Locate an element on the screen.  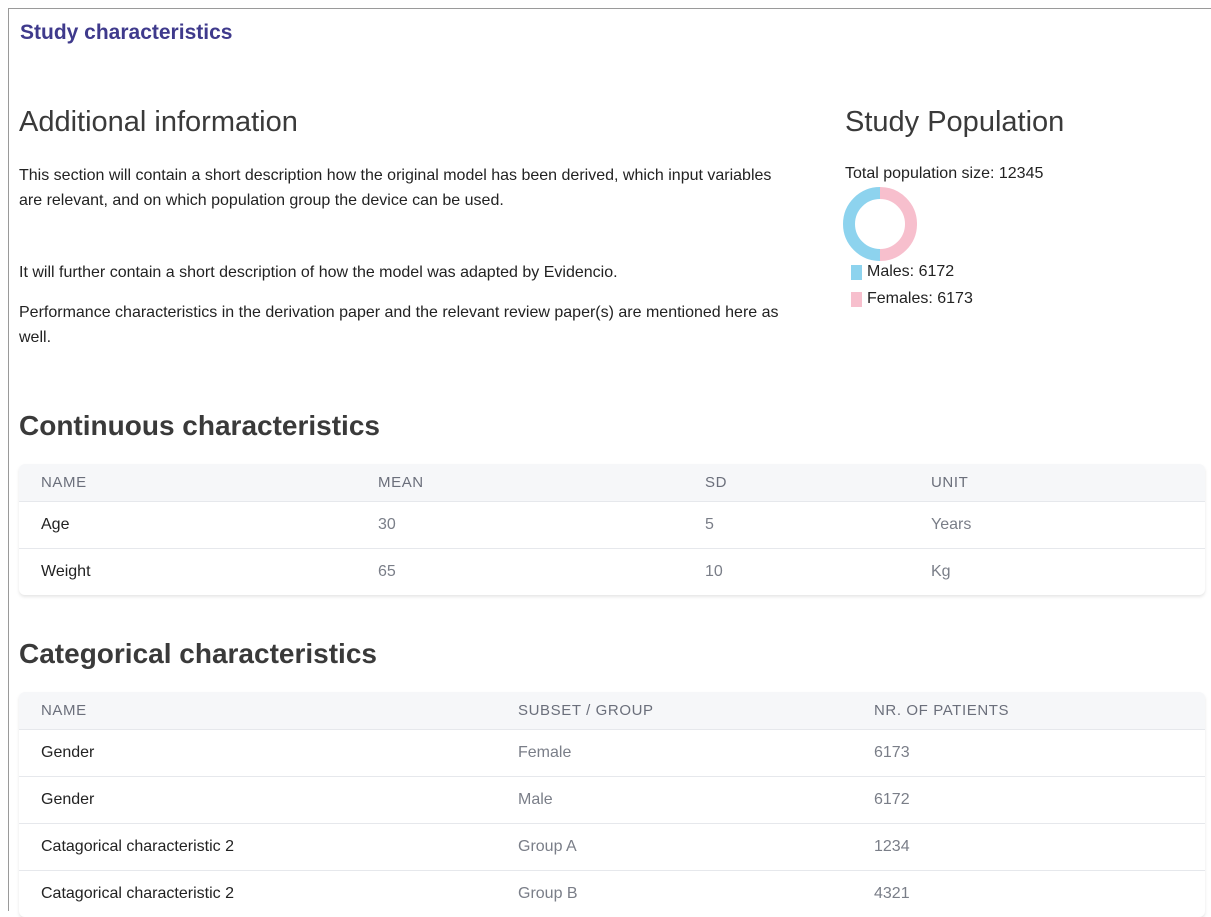
donut-segment-males is located at coordinates (864, 224).